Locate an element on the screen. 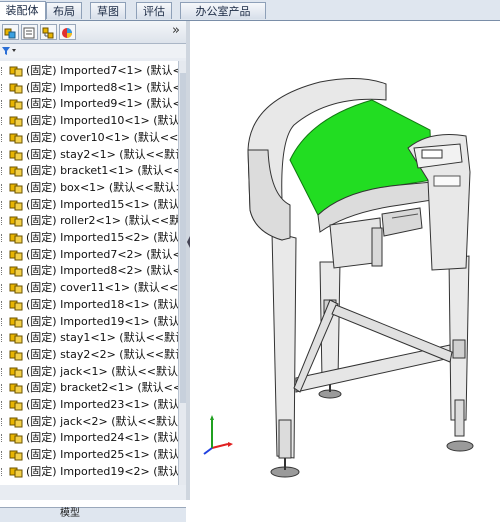 This screenshot has width=500, height=522. cross-bracing is located at coordinates (373, 346).